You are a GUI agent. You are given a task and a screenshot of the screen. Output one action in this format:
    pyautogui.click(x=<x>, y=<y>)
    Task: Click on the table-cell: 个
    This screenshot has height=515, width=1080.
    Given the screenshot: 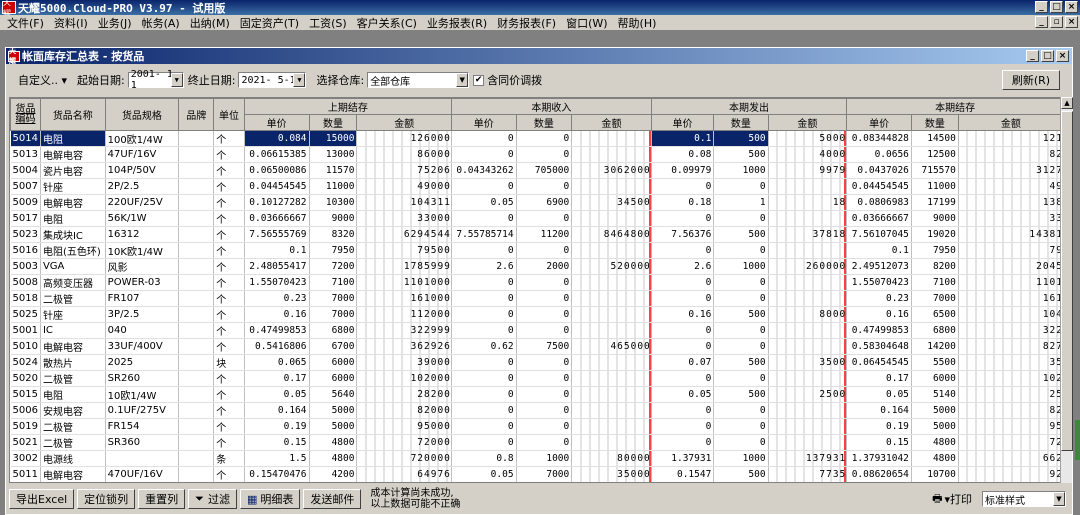 What is the action you would take?
    pyautogui.click(x=229, y=330)
    